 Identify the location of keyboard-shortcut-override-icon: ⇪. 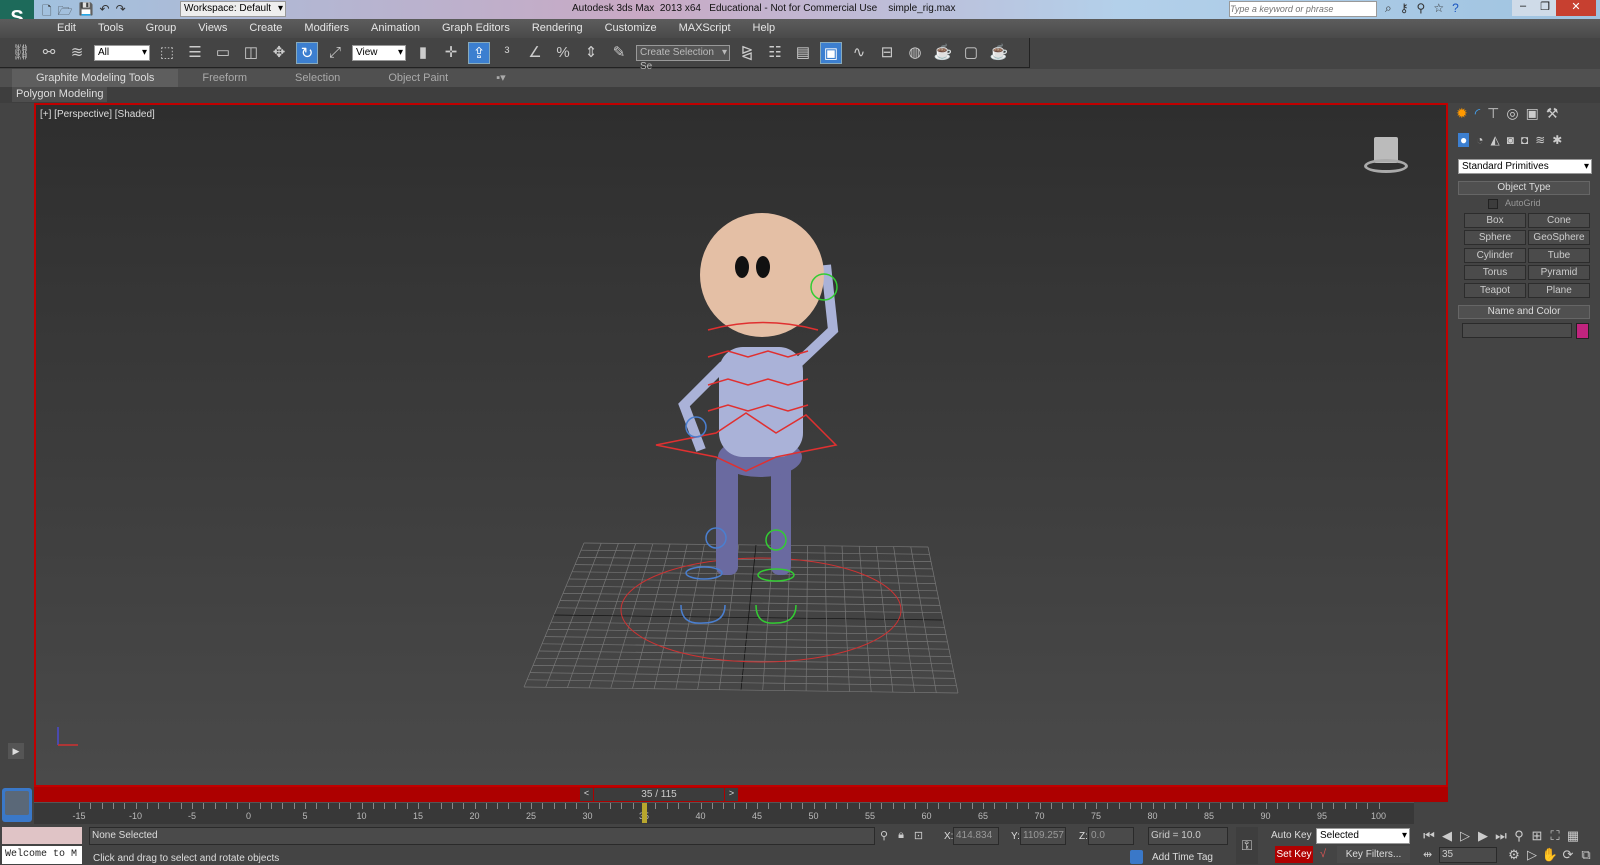
(479, 52).